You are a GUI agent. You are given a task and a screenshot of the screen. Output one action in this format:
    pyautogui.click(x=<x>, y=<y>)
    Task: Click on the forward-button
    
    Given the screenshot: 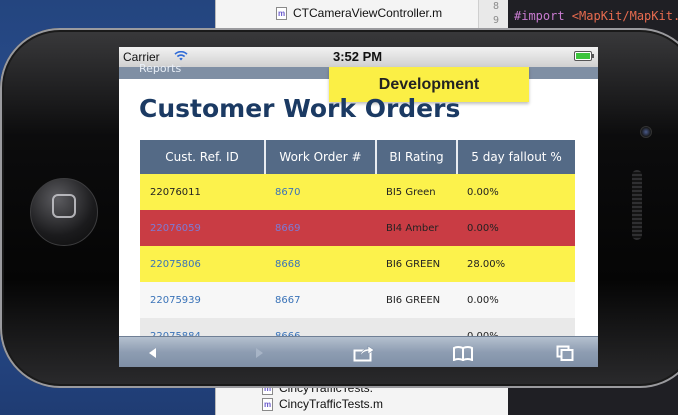 What is the action you would take?
    pyautogui.click(x=259, y=353)
    